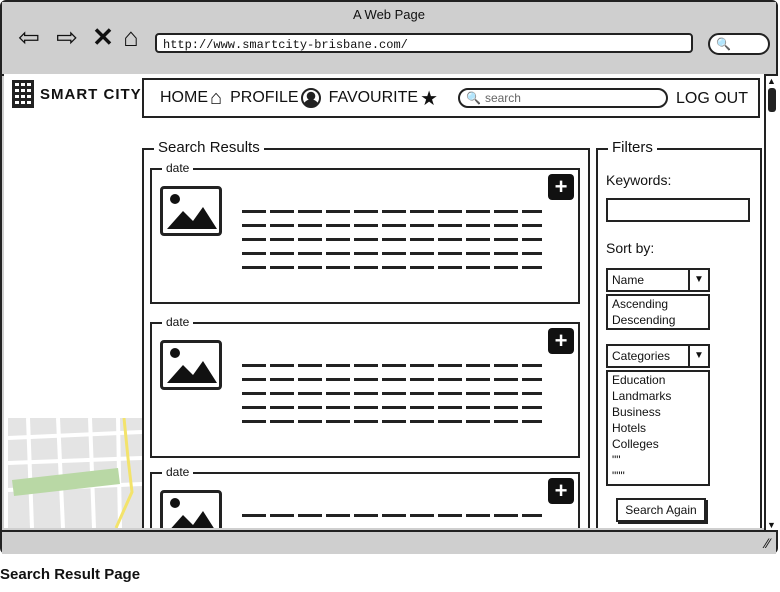 The width and height of the screenshot is (780, 592). I want to click on scroll-up-icon: ▲, so click(771, 81).